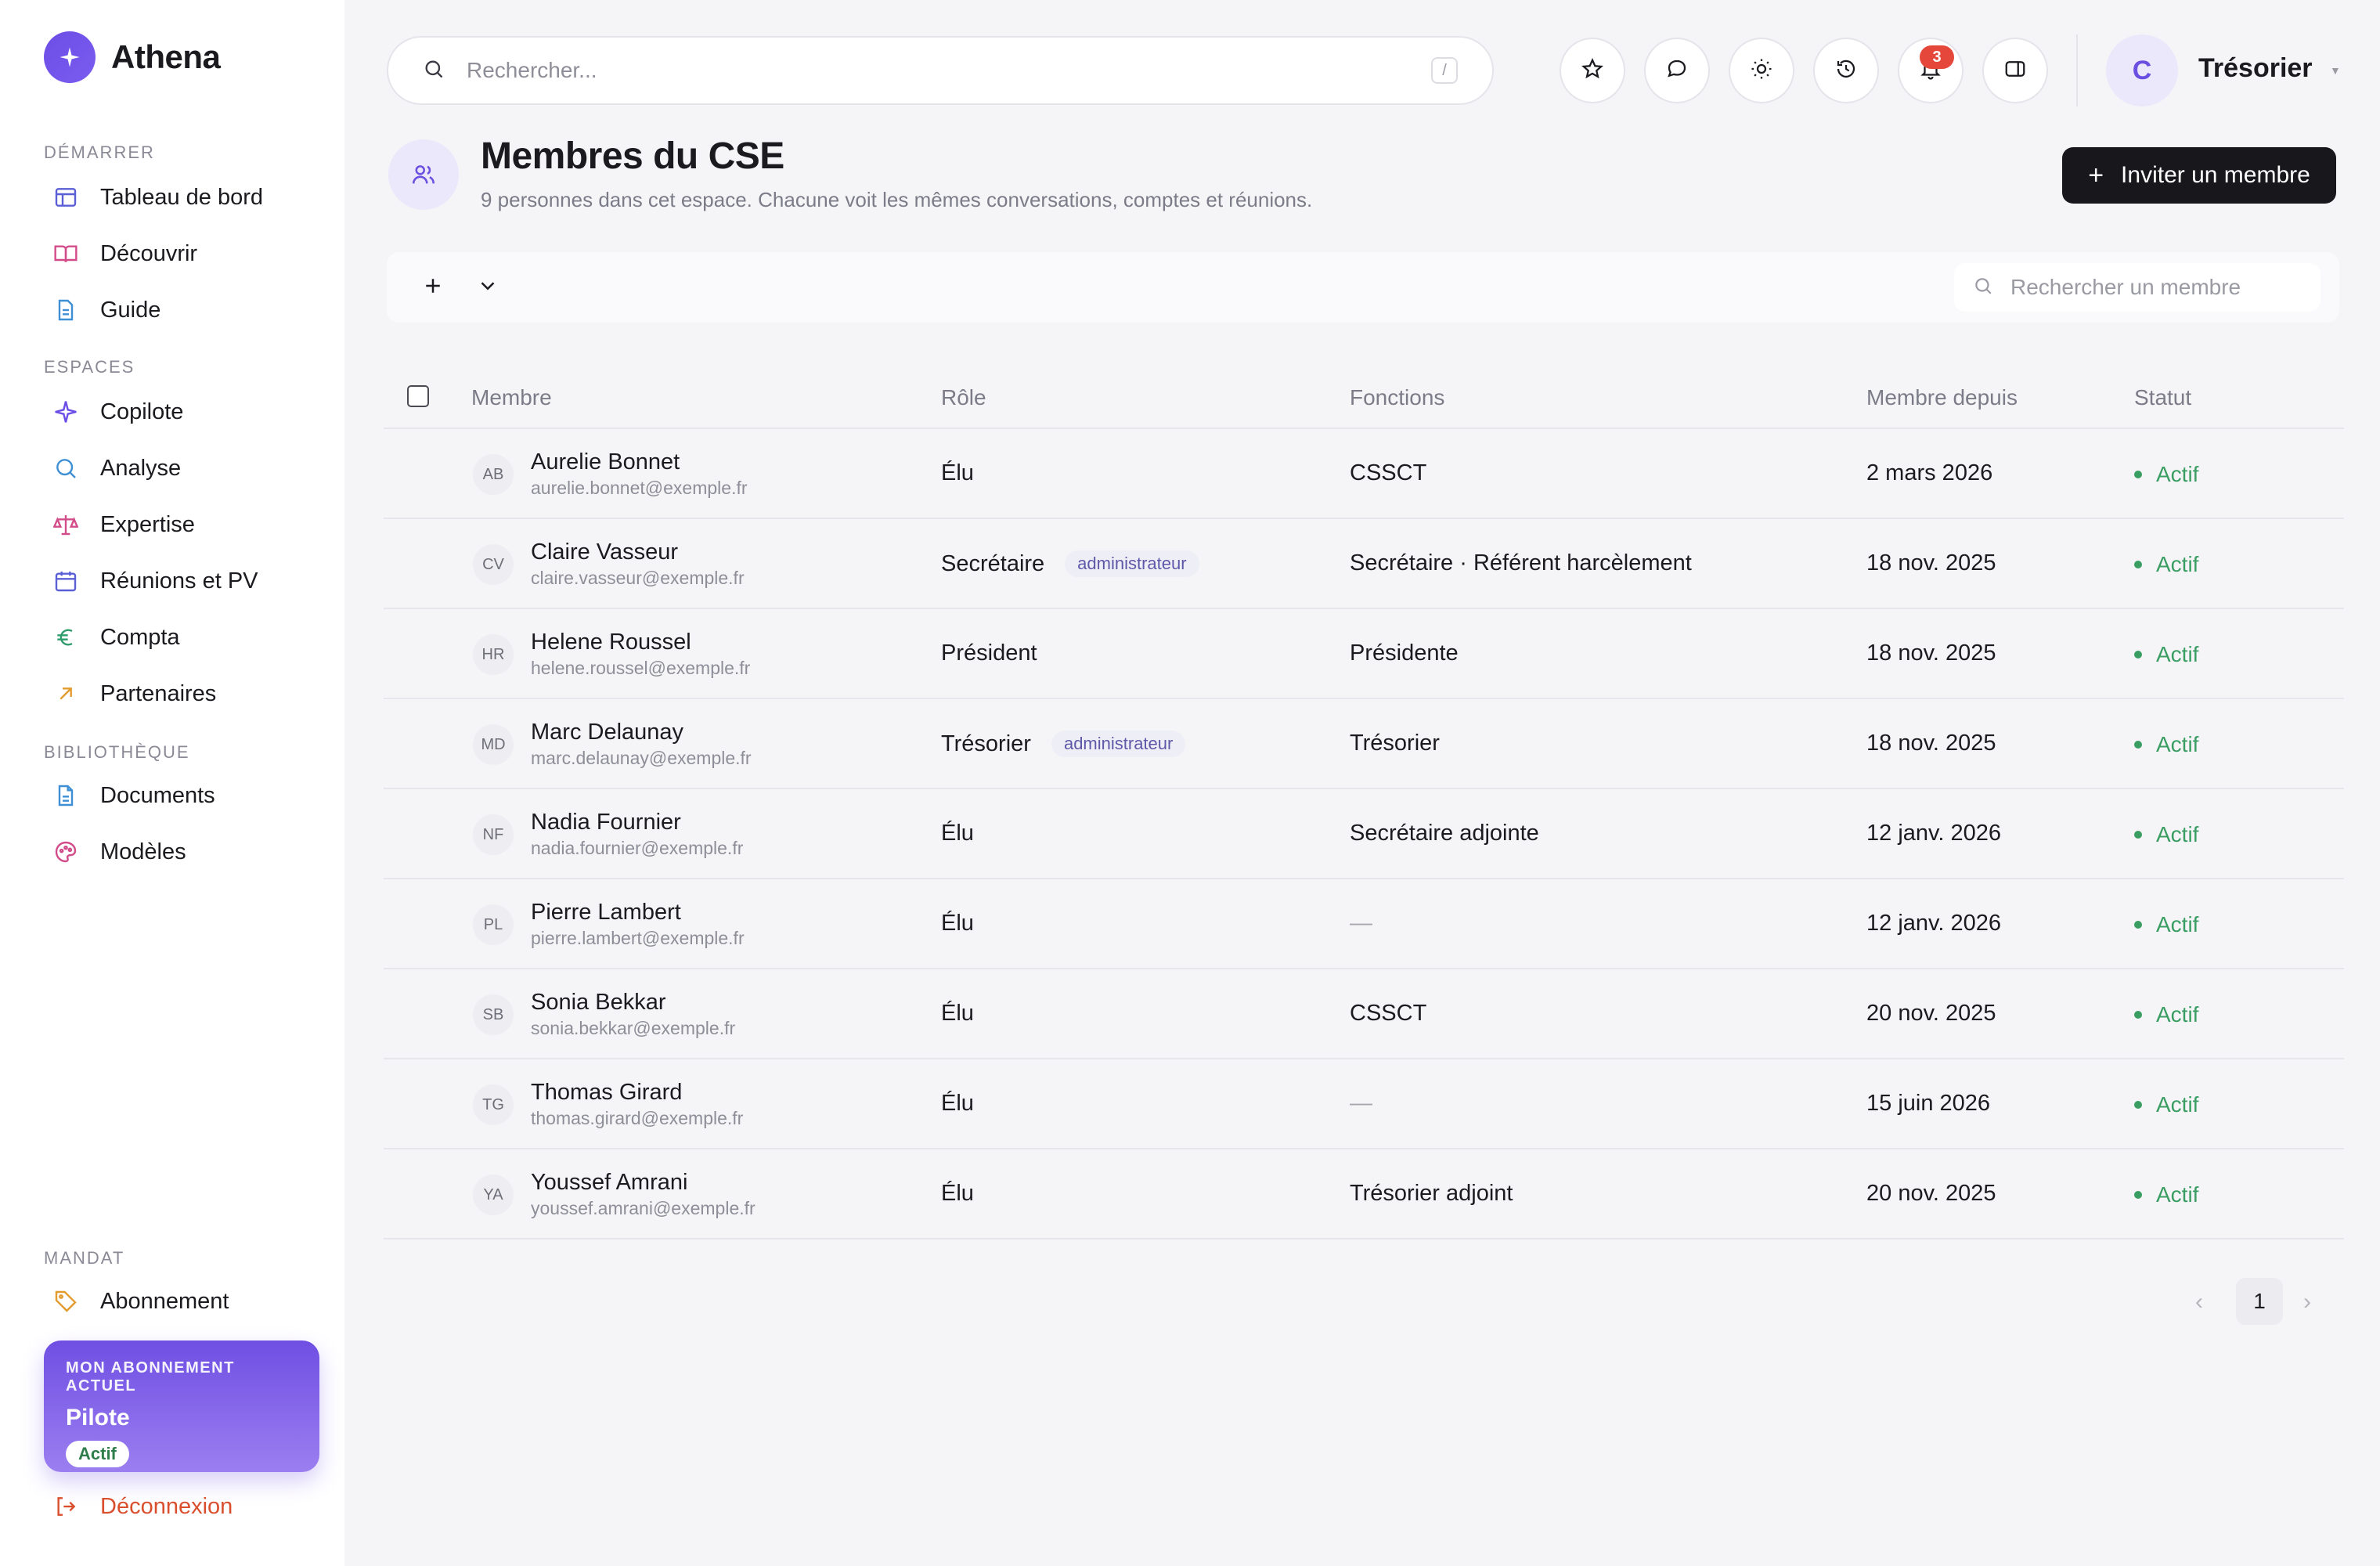 The width and height of the screenshot is (2380, 1566). I want to click on global-search: /, so click(941, 70).